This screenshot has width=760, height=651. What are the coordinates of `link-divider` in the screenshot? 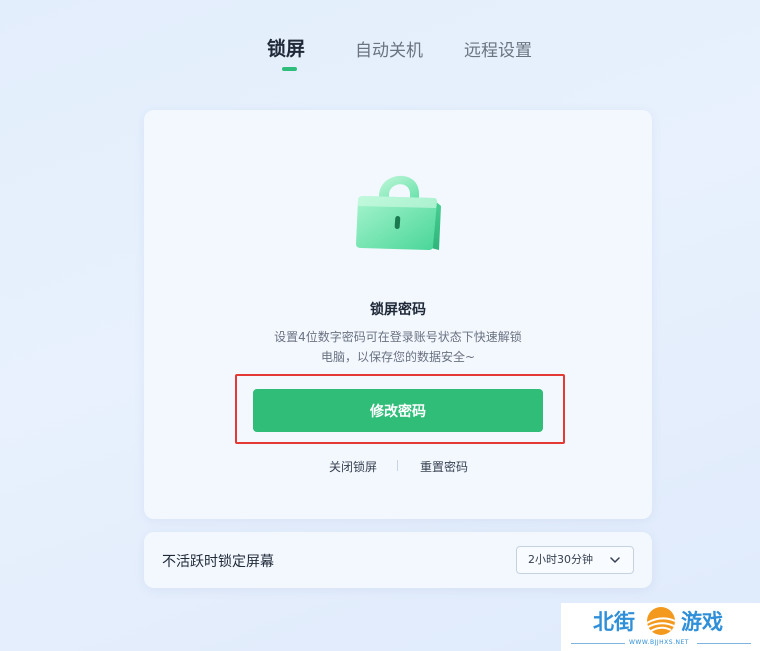 It's located at (397, 465).